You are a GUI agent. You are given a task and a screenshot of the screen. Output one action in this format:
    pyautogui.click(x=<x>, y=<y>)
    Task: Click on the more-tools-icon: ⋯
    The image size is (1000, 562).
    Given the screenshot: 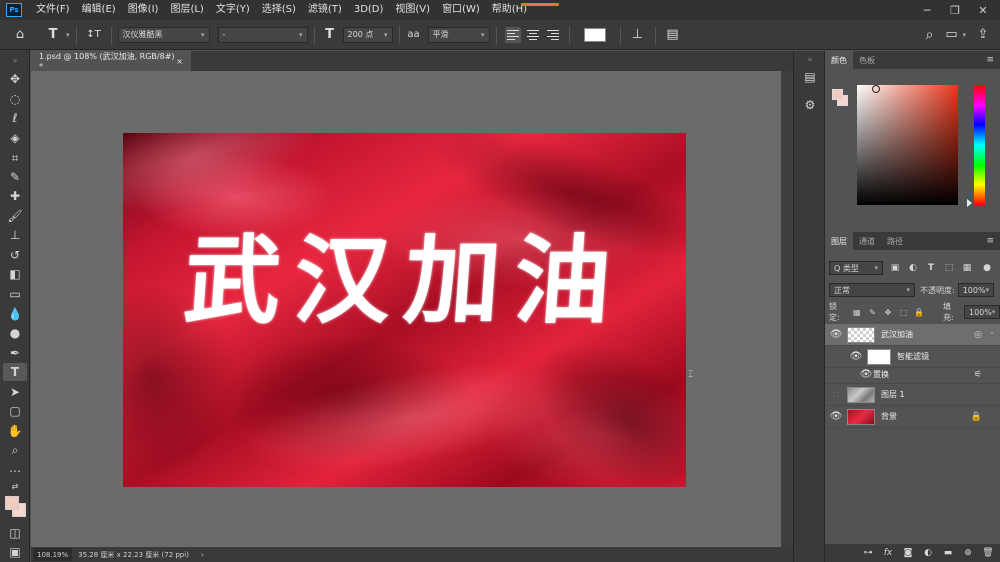 What is the action you would take?
    pyautogui.click(x=15, y=471)
    